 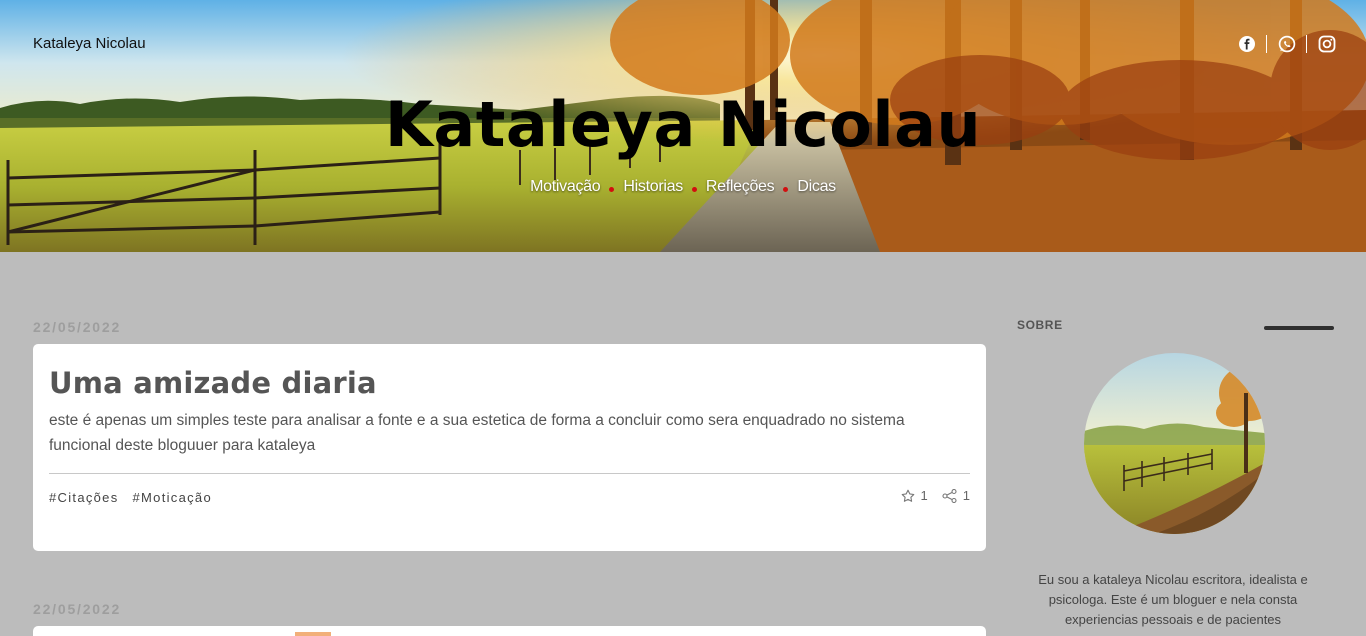 What do you see at coordinates (509, 473) in the screenshot?
I see `post-divider` at bounding box center [509, 473].